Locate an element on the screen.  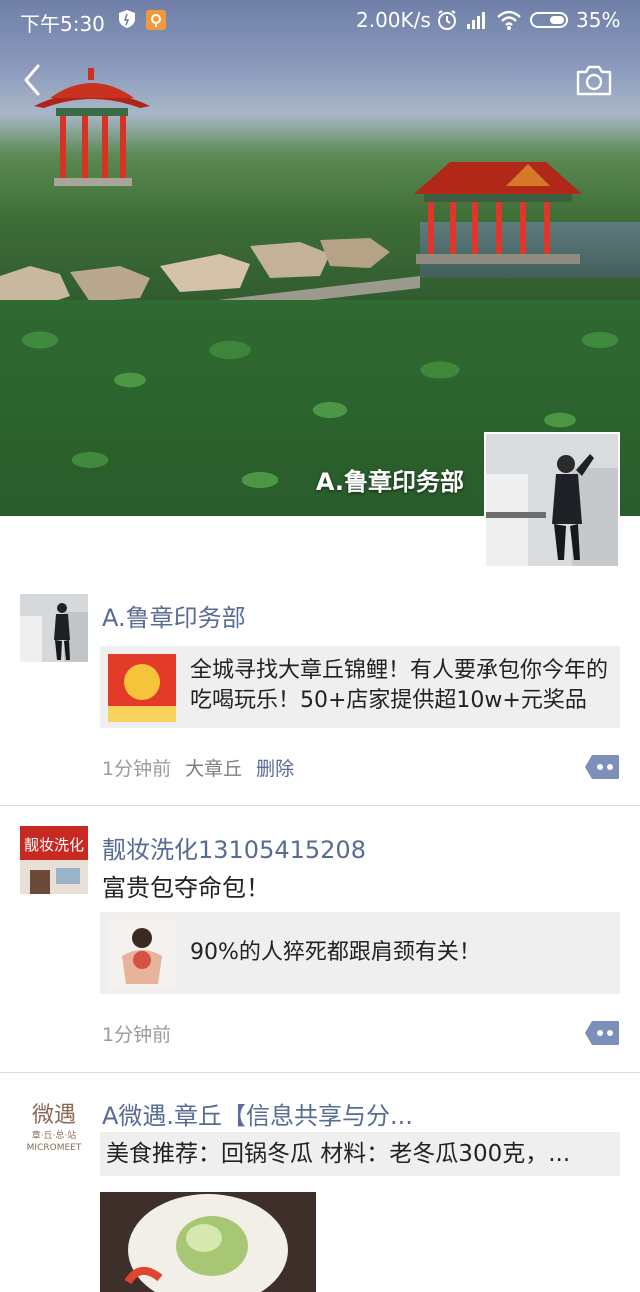
post-location: 大章丘 is located at coordinates (213, 769).